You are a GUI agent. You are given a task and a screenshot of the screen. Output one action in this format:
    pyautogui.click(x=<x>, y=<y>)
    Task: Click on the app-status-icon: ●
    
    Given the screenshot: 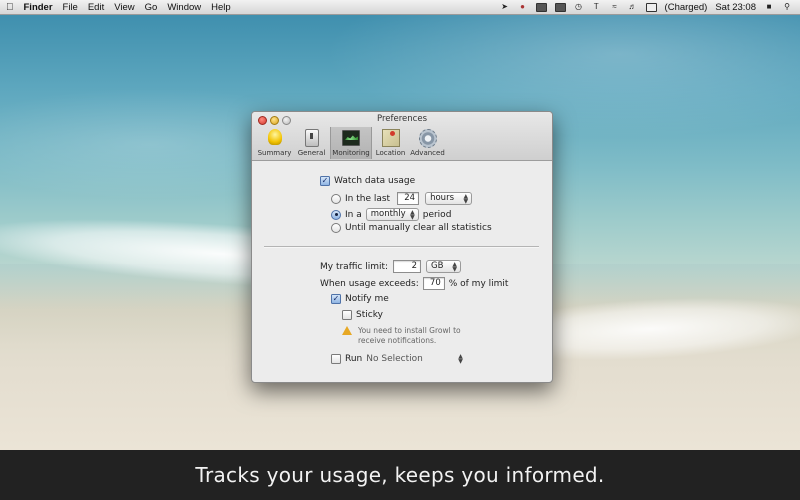 What is the action you would take?
    pyautogui.click(x=523, y=7)
    